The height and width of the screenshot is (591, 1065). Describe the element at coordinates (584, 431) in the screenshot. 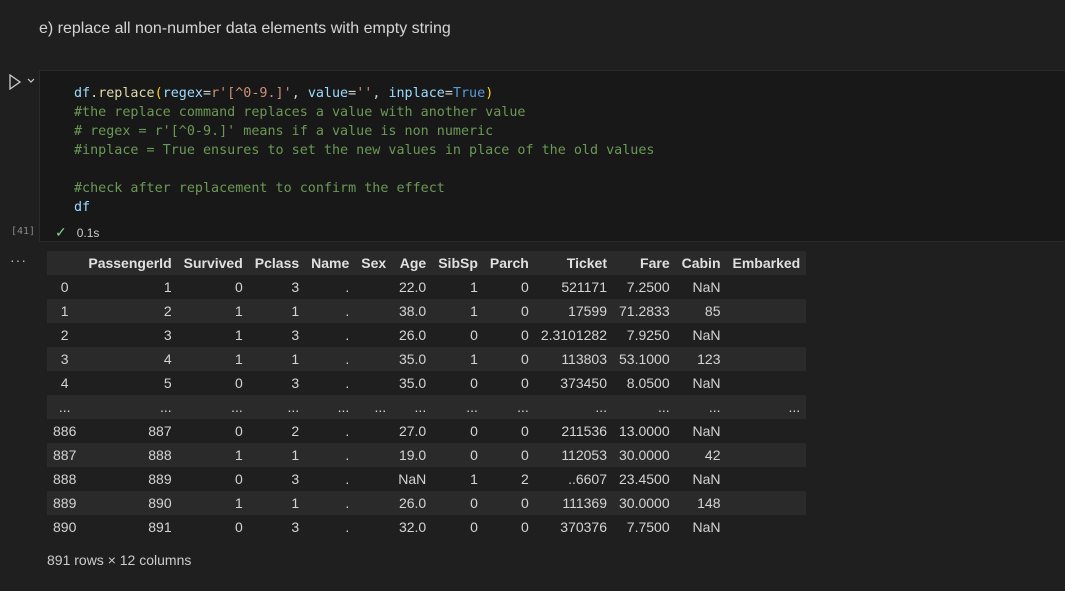

I see `table-cell: 211536` at that location.